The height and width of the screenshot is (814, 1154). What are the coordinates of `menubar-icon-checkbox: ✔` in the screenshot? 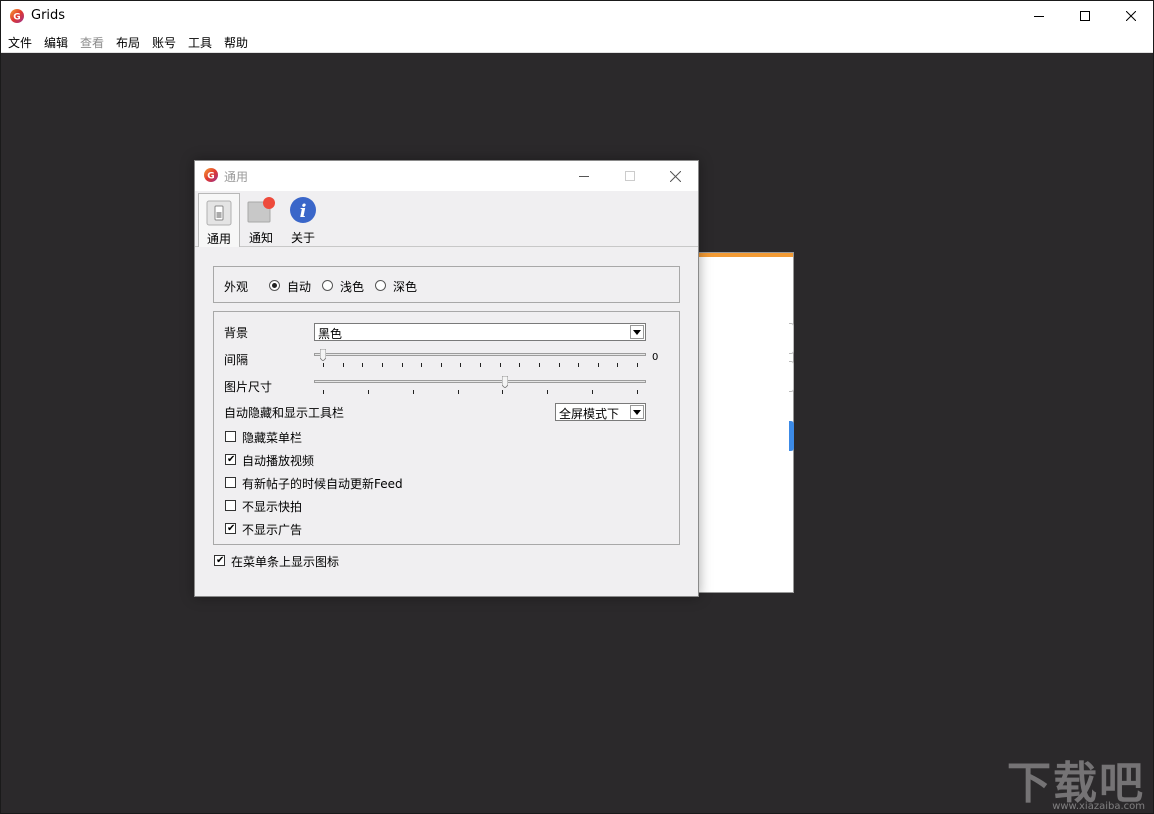 It's located at (219, 560).